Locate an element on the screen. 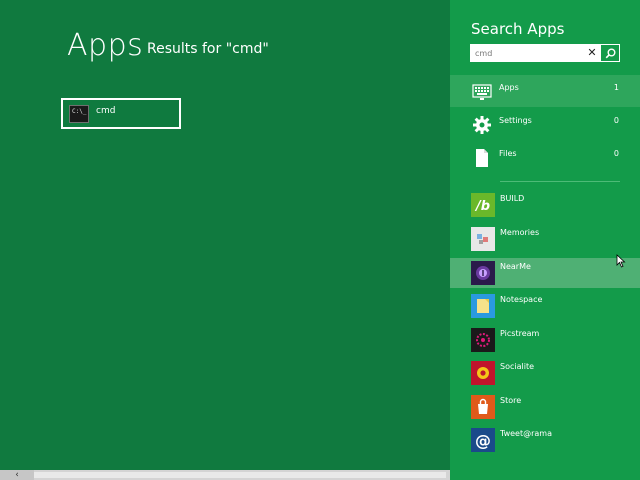  app-item-store: Store is located at coordinates (545, 407).